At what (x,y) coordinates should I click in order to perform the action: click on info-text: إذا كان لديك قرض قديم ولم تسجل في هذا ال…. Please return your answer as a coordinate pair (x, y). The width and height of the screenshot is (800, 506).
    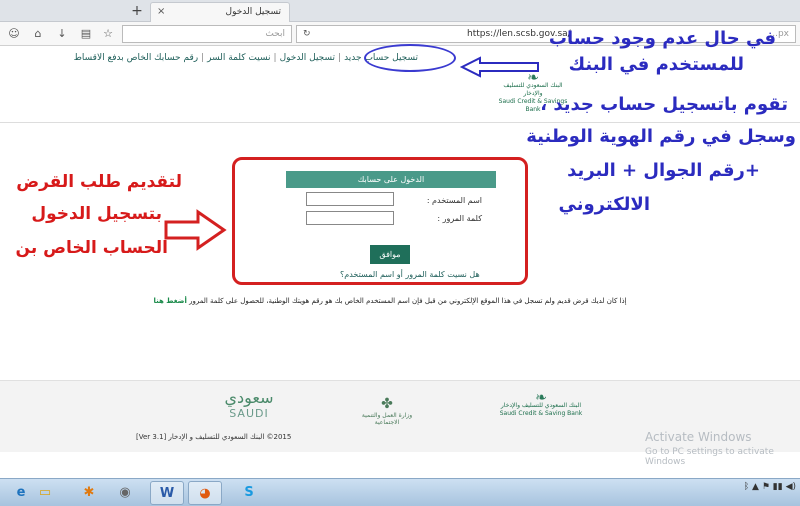
    Looking at the image, I should click on (408, 301).